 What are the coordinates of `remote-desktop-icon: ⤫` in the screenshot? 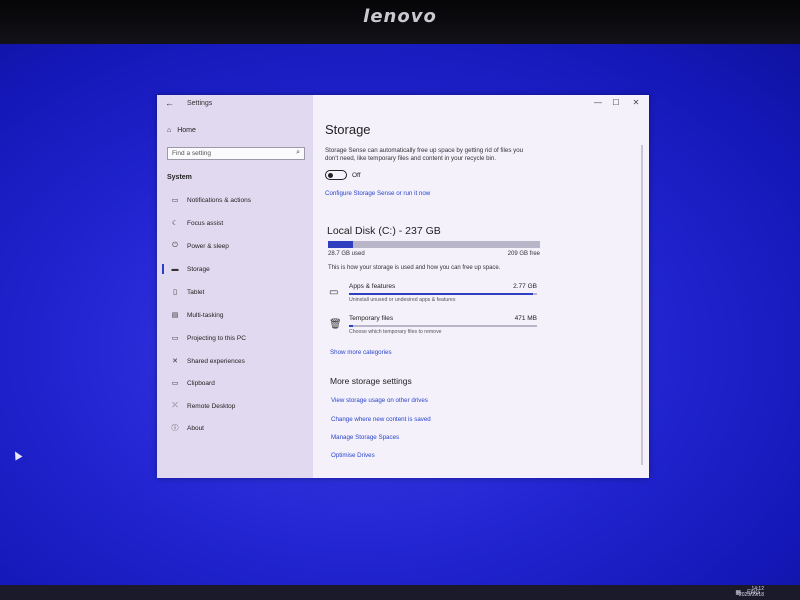 It's located at (175, 405).